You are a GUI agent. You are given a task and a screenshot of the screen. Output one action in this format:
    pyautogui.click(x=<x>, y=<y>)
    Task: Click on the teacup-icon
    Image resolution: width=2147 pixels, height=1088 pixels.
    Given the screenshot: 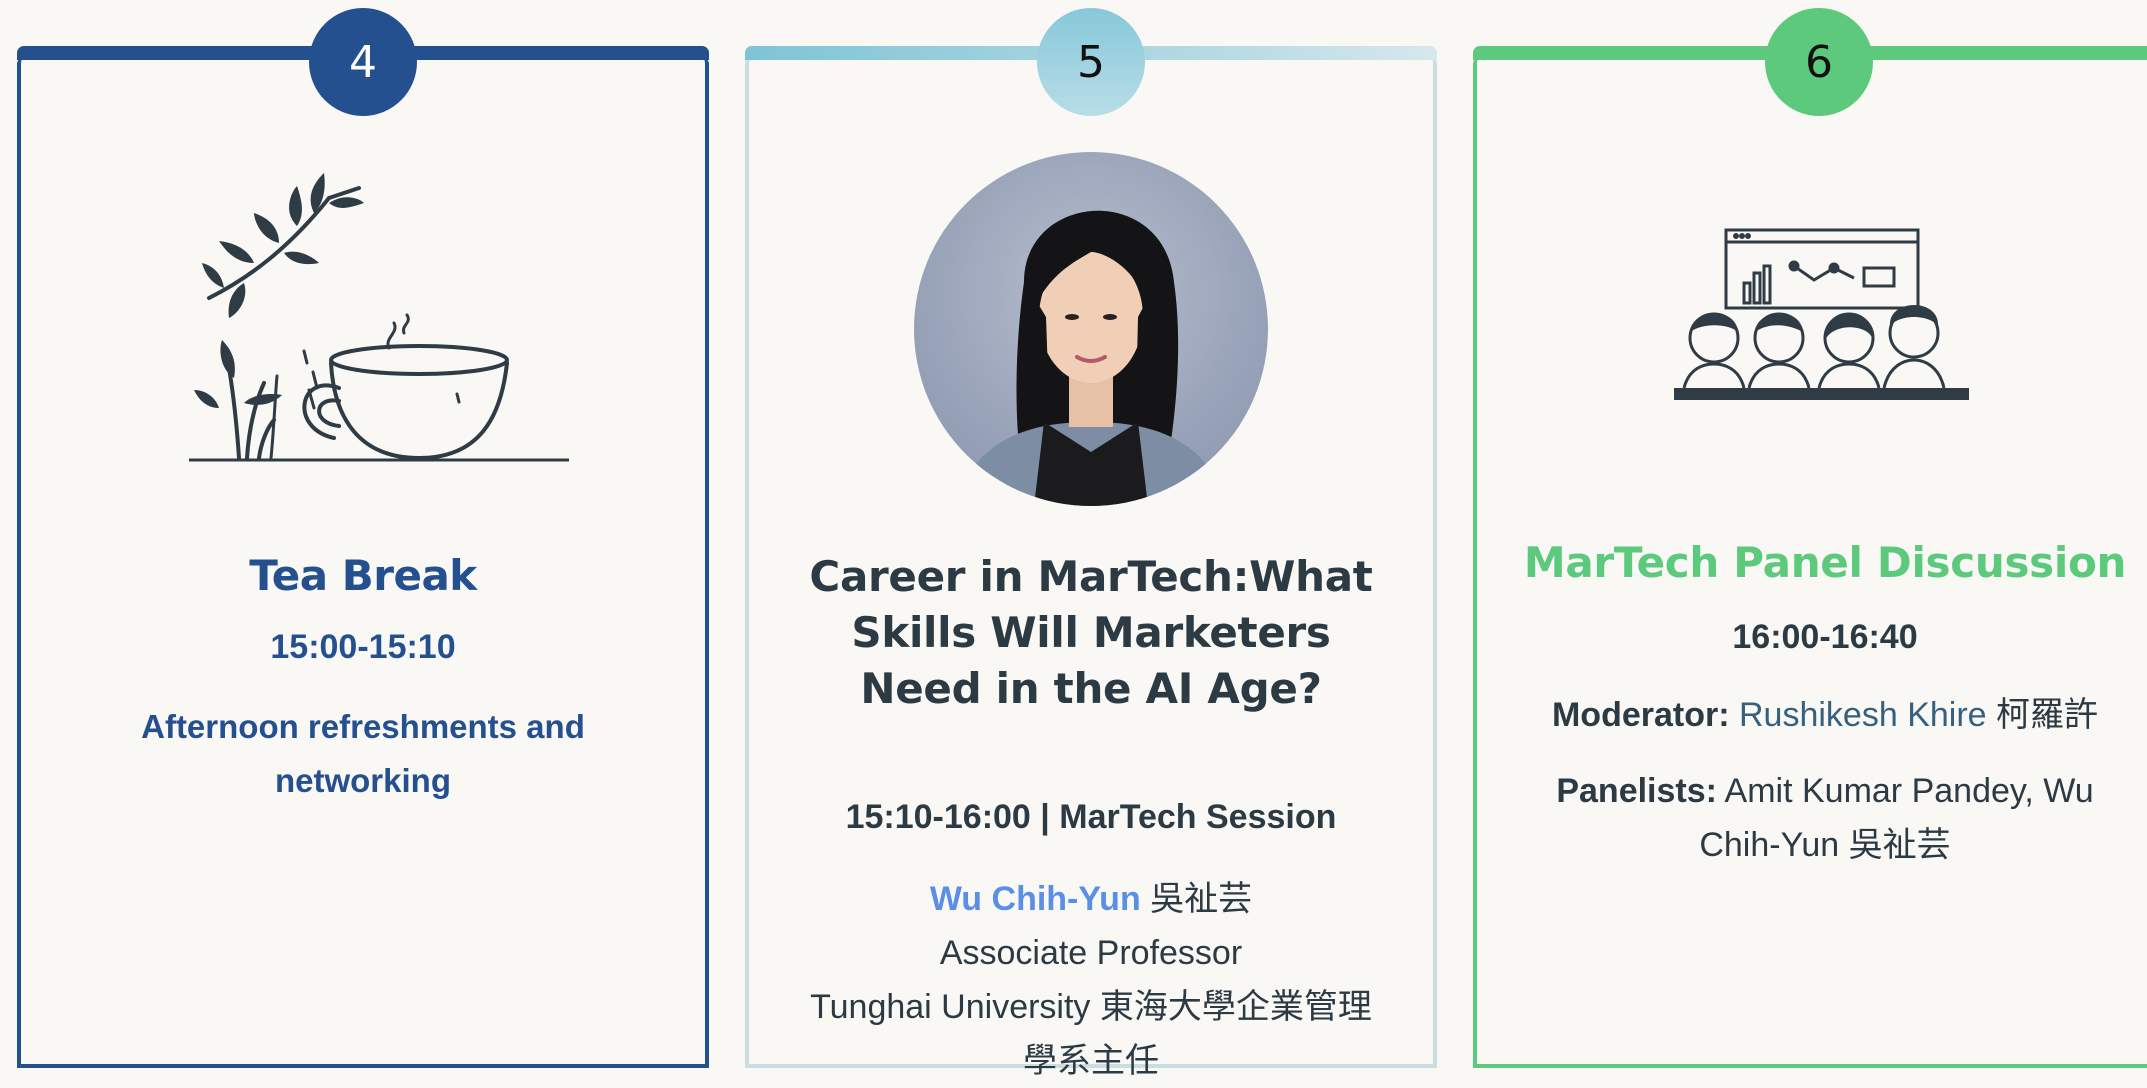 What is the action you would take?
    pyautogui.click(x=379, y=317)
    